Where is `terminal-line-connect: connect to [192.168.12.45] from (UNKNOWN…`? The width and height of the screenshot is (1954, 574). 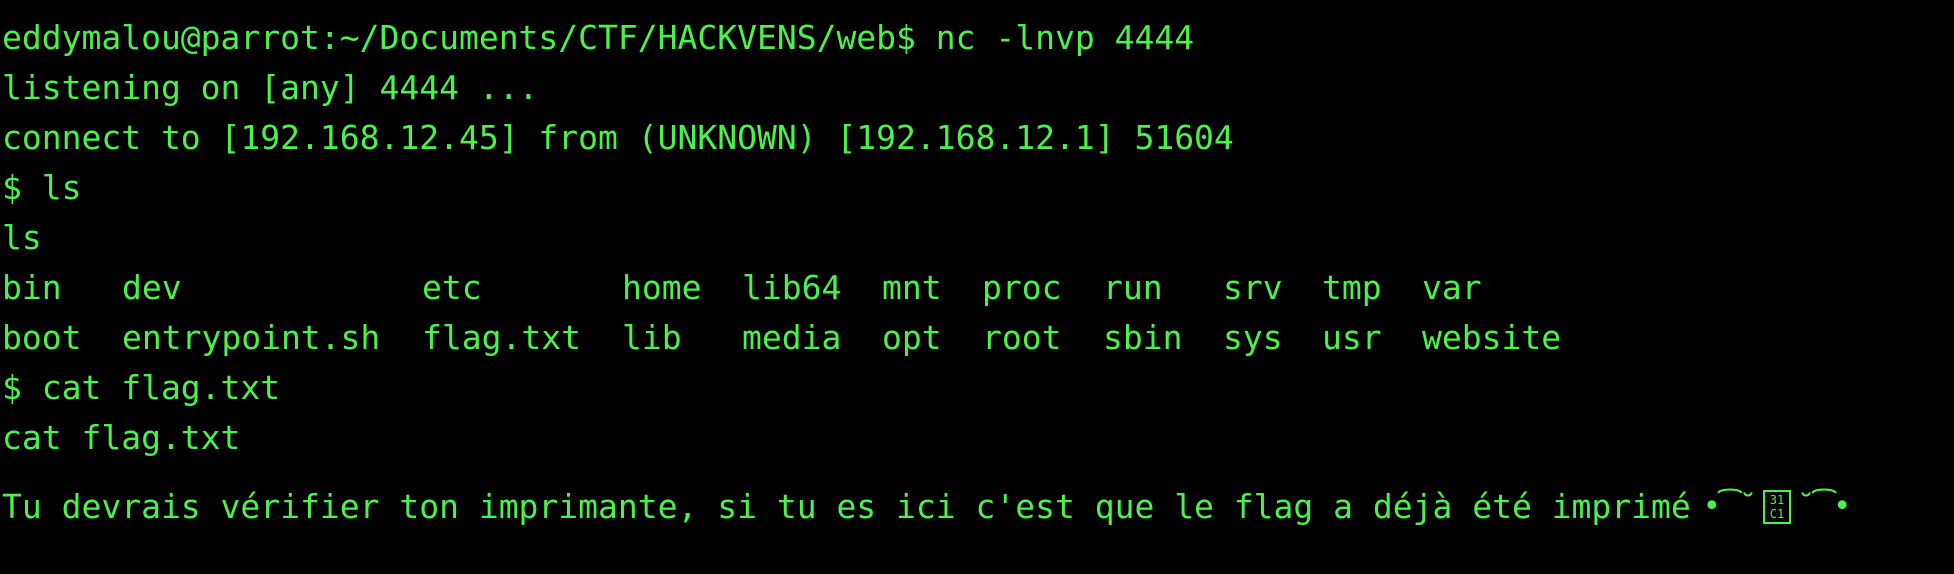
terminal-line-connect: connect to [192.168.12.45] from (UNKNOWN… is located at coordinates (618, 137).